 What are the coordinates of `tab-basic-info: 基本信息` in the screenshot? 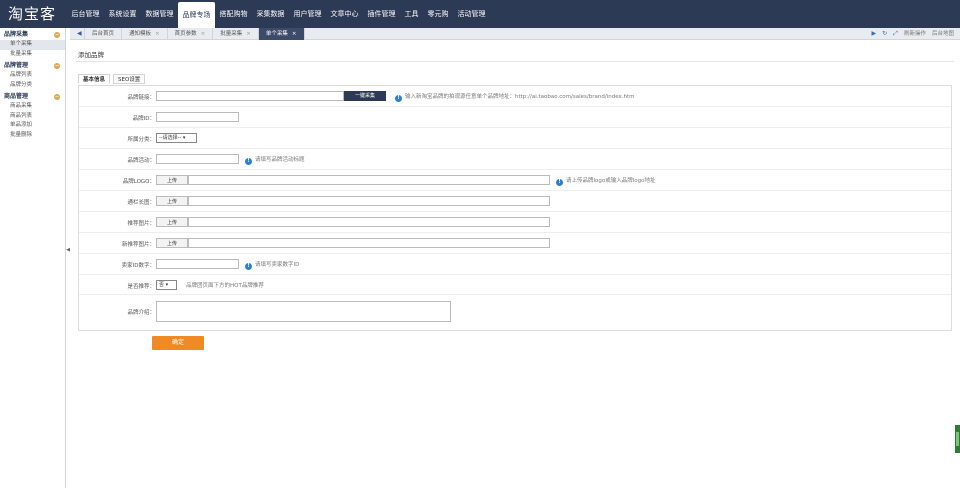 It's located at (94, 79).